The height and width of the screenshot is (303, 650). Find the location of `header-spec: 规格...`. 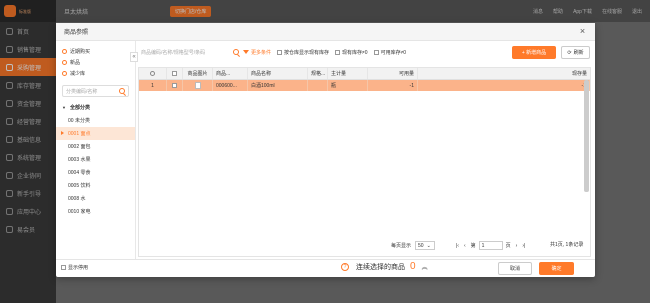

header-spec: 规格... is located at coordinates (318, 73).